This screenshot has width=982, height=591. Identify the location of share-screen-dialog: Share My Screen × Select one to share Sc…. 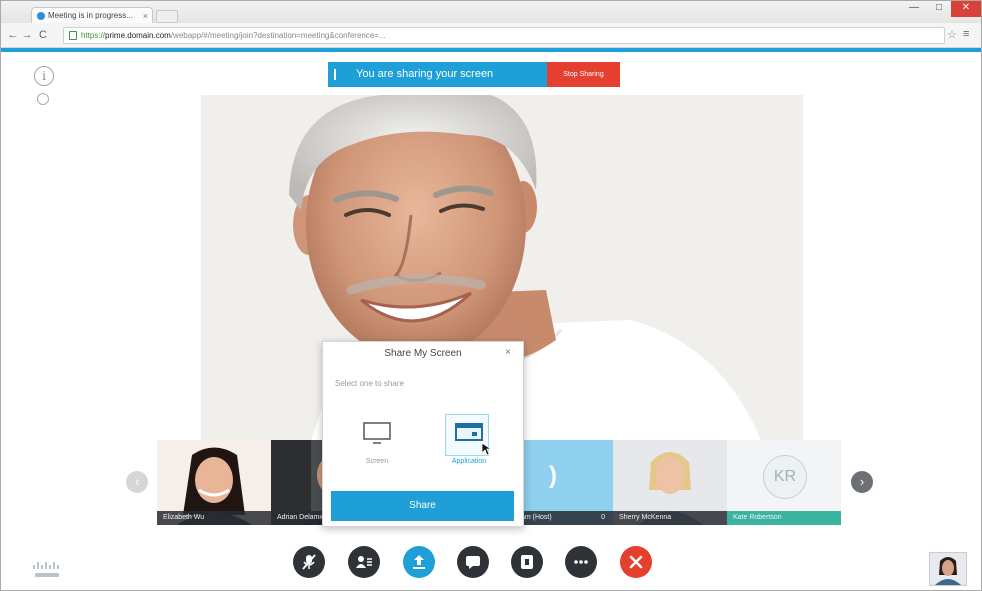
(423, 434).